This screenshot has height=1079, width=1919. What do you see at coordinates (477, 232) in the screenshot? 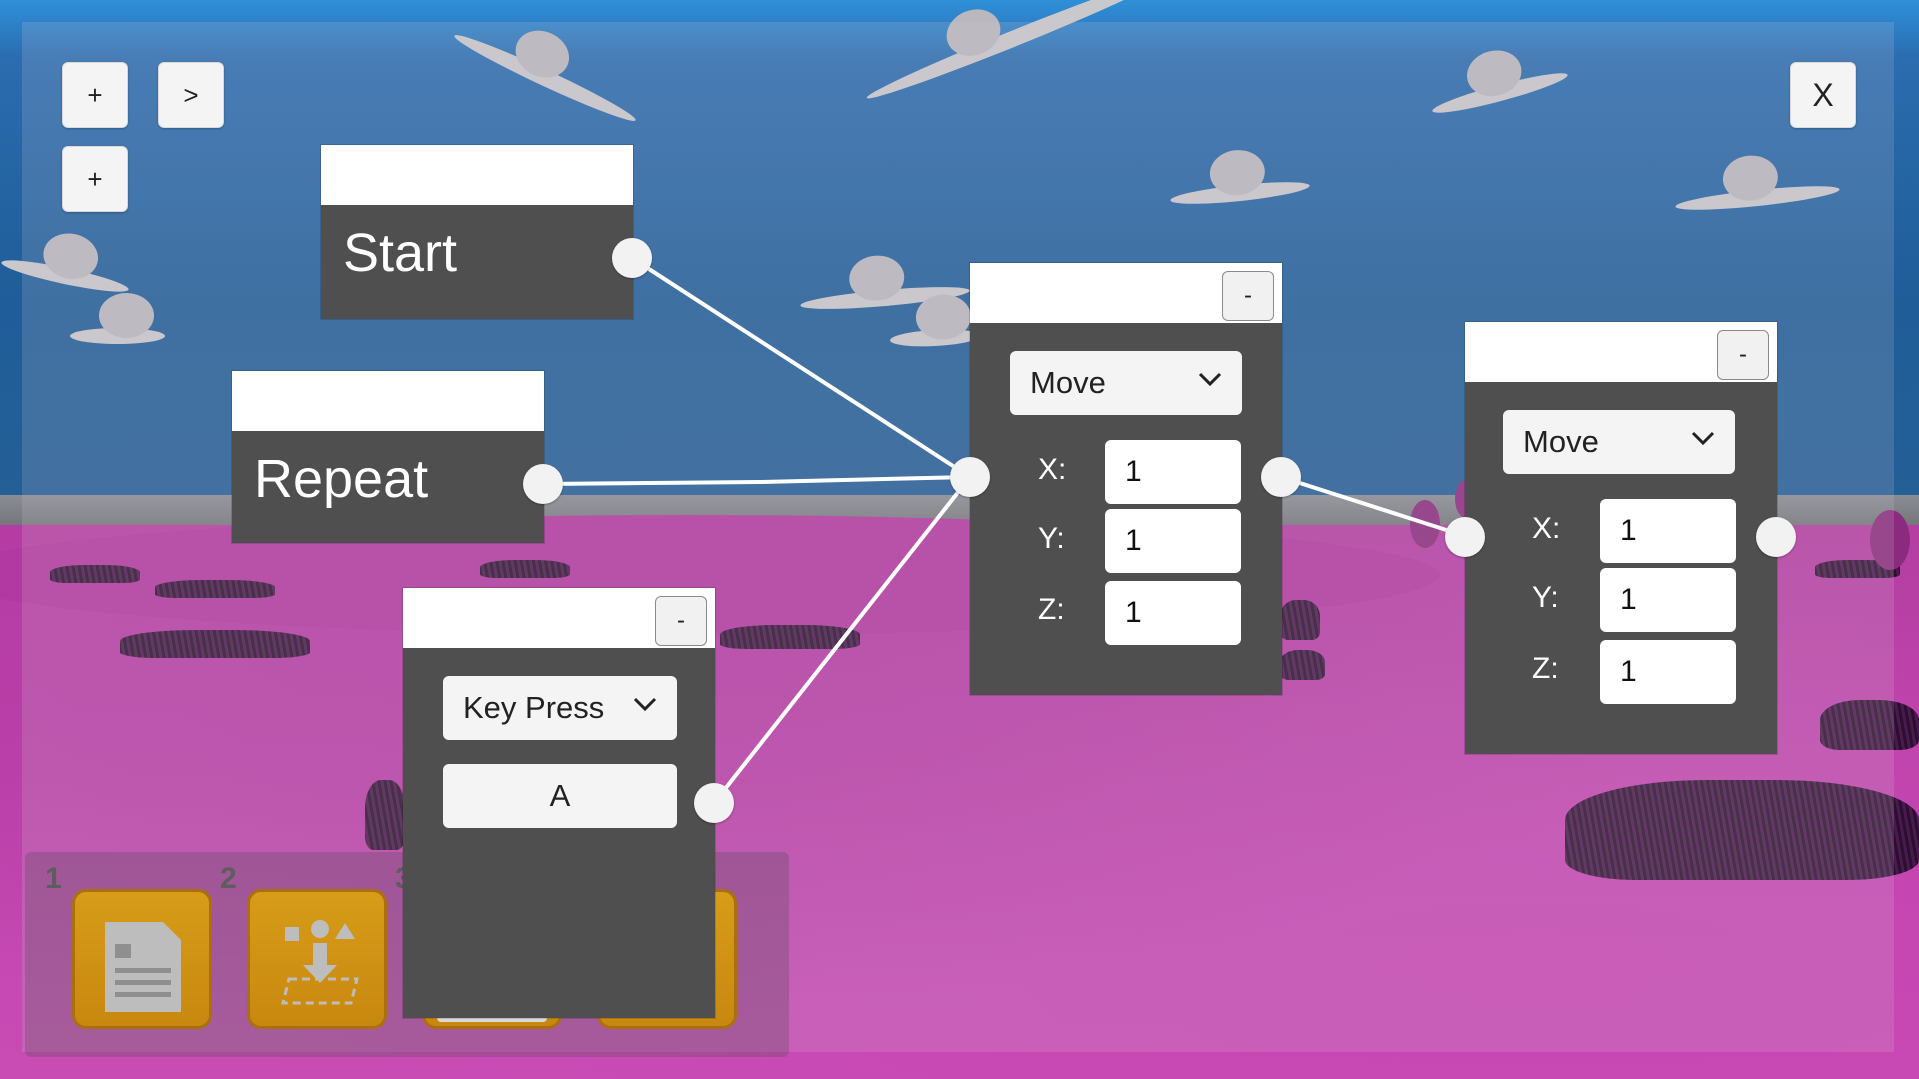
I see `start-node: Start` at bounding box center [477, 232].